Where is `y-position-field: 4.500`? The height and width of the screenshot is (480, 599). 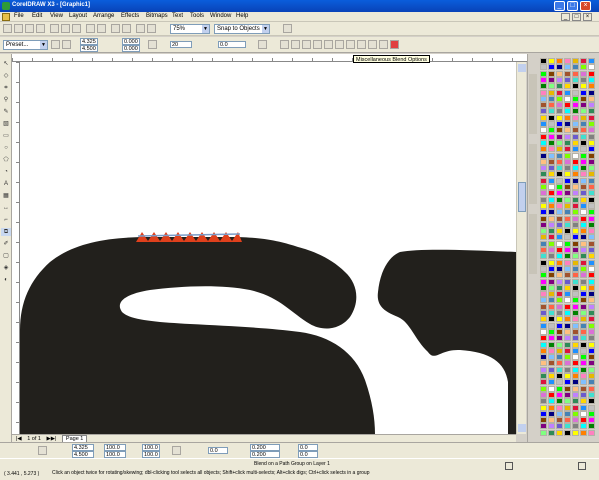 y-position-field: 4.500 is located at coordinates (89, 48).